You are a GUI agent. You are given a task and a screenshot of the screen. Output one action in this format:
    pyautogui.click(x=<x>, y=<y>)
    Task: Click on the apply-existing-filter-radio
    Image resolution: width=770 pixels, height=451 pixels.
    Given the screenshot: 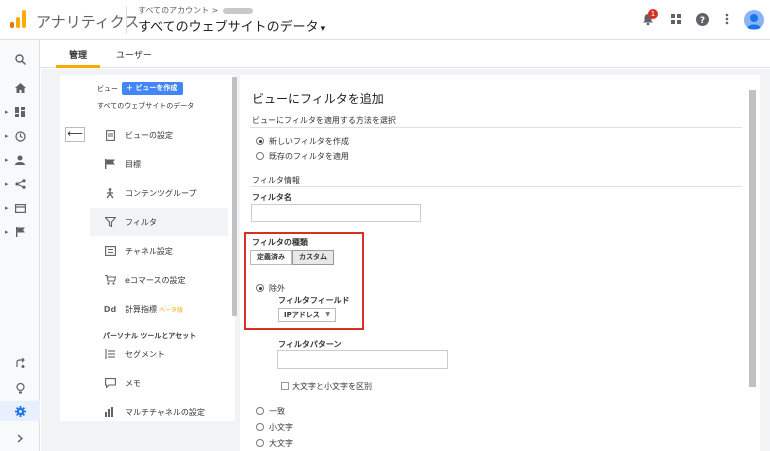 What is the action you would take?
    pyautogui.click(x=260, y=156)
    